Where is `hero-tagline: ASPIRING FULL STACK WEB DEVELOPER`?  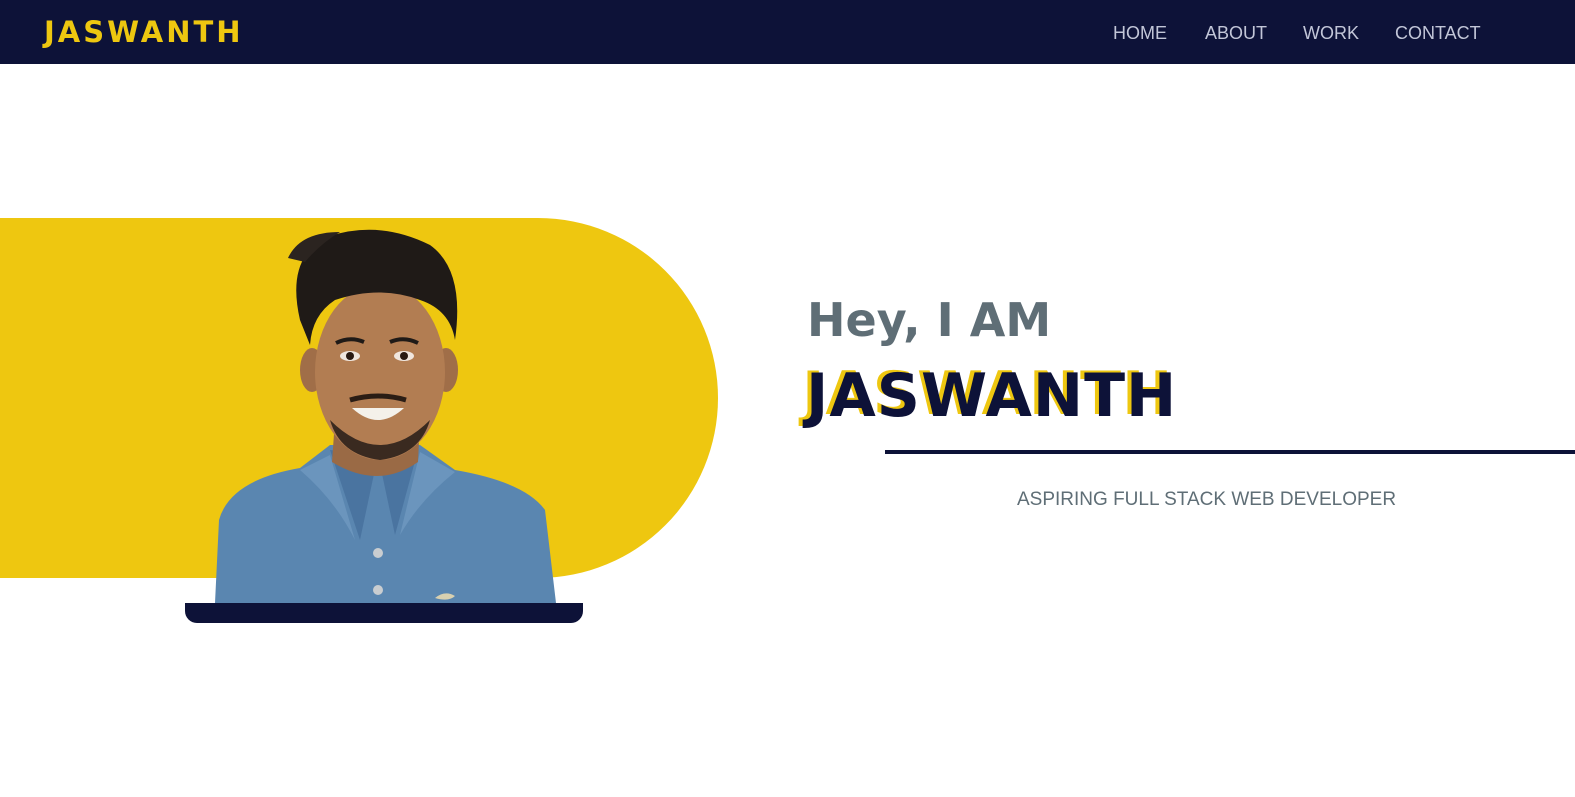
hero-tagline: ASPIRING FULL STACK WEB DEVELOPER is located at coordinates (1207, 499).